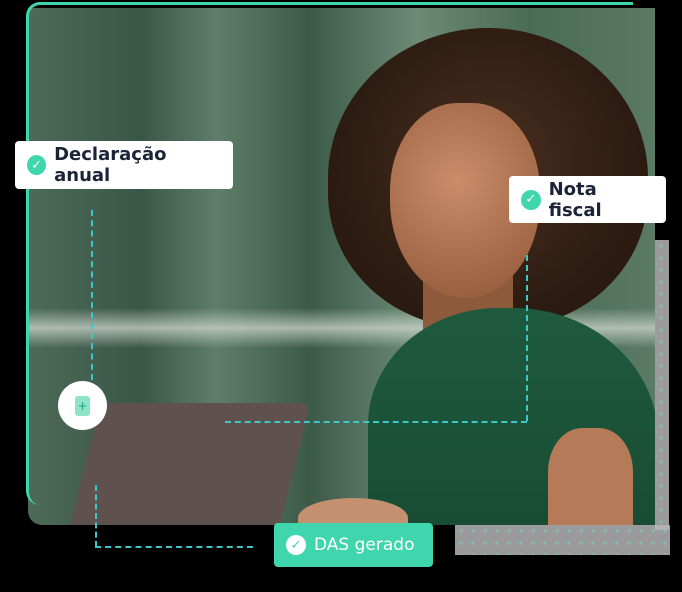  I want to click on document-badge: +, so click(82, 405).